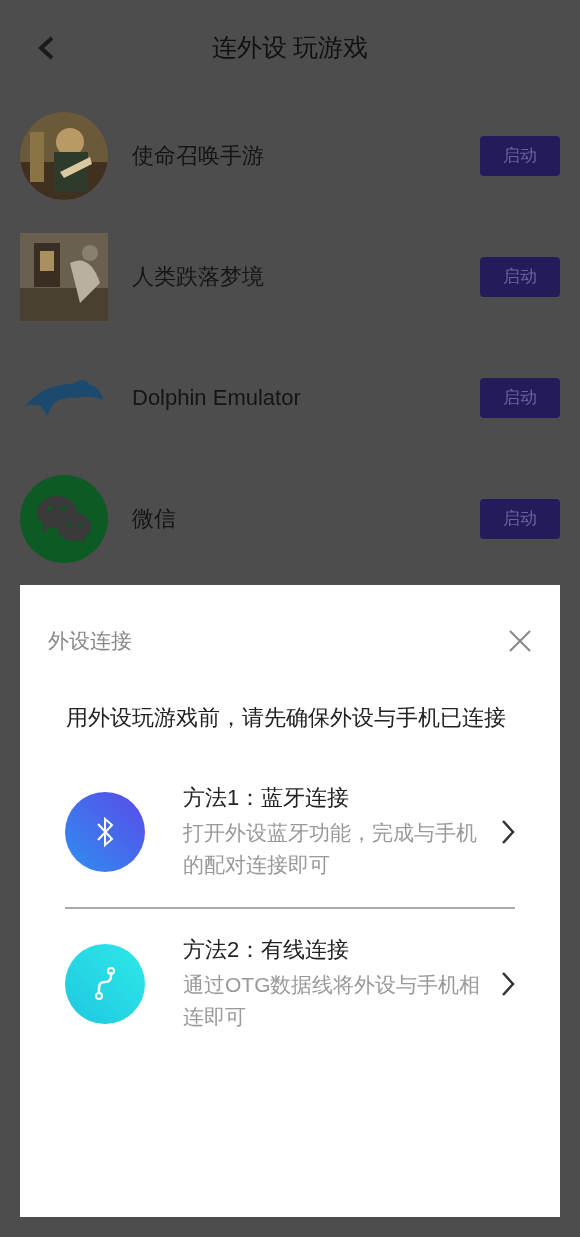 The width and height of the screenshot is (580, 1237). I want to click on bluetooth-icon, so click(105, 831).